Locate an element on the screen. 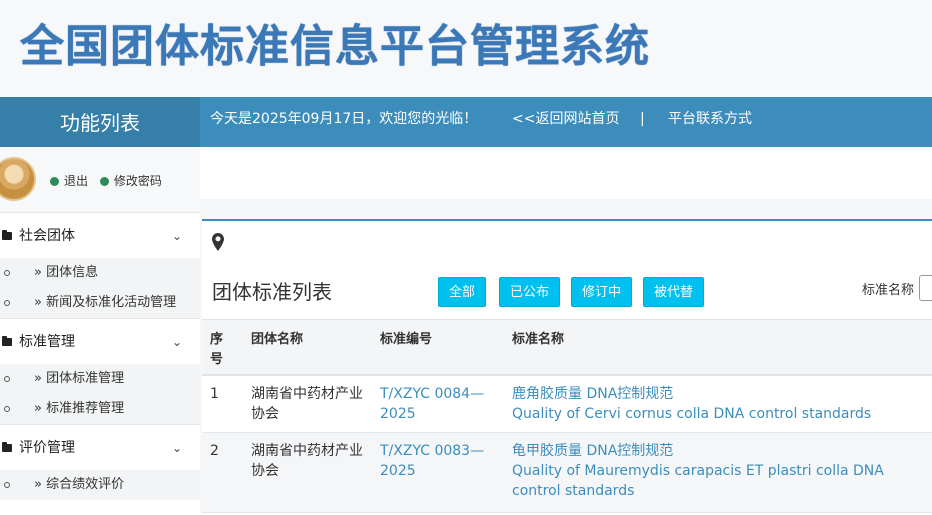  filter-published-button: 已公布 is located at coordinates (530, 292).